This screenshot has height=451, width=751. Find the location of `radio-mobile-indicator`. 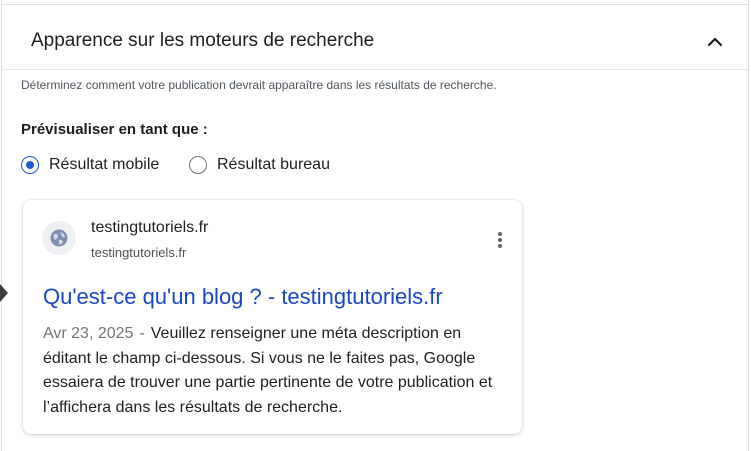

radio-mobile-indicator is located at coordinates (30, 165).